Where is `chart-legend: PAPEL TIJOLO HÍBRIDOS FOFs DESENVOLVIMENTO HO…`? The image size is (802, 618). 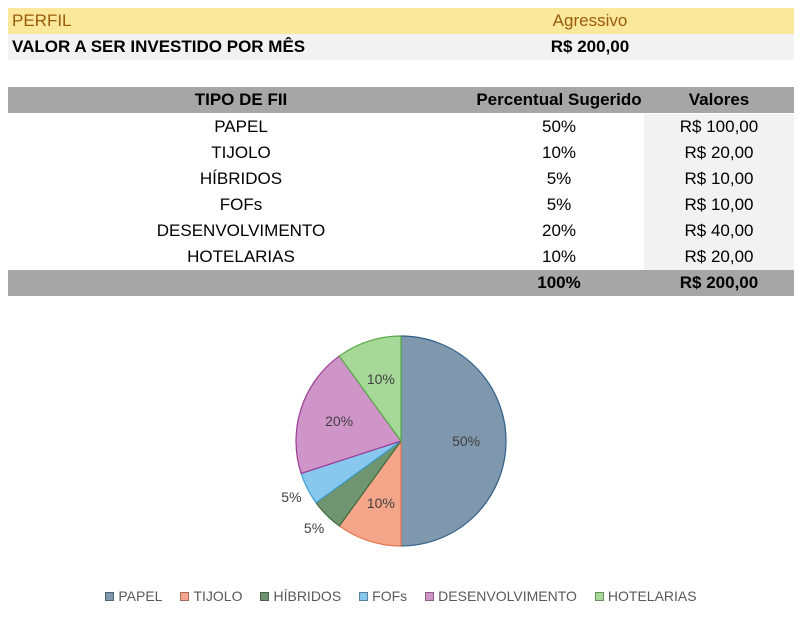 chart-legend: PAPEL TIJOLO HÍBRIDOS FOFs DESENVOLVIMENTO HO… is located at coordinates (401, 596).